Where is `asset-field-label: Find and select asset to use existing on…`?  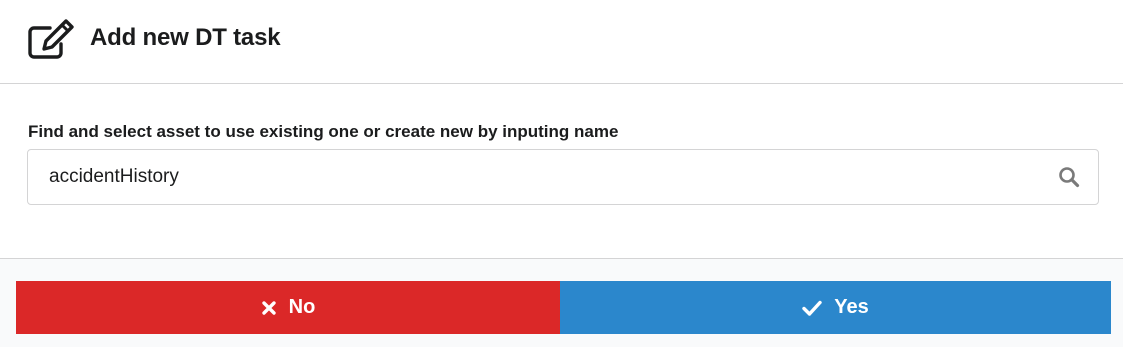
asset-field-label: Find and select asset to use existing on… is located at coordinates (323, 131).